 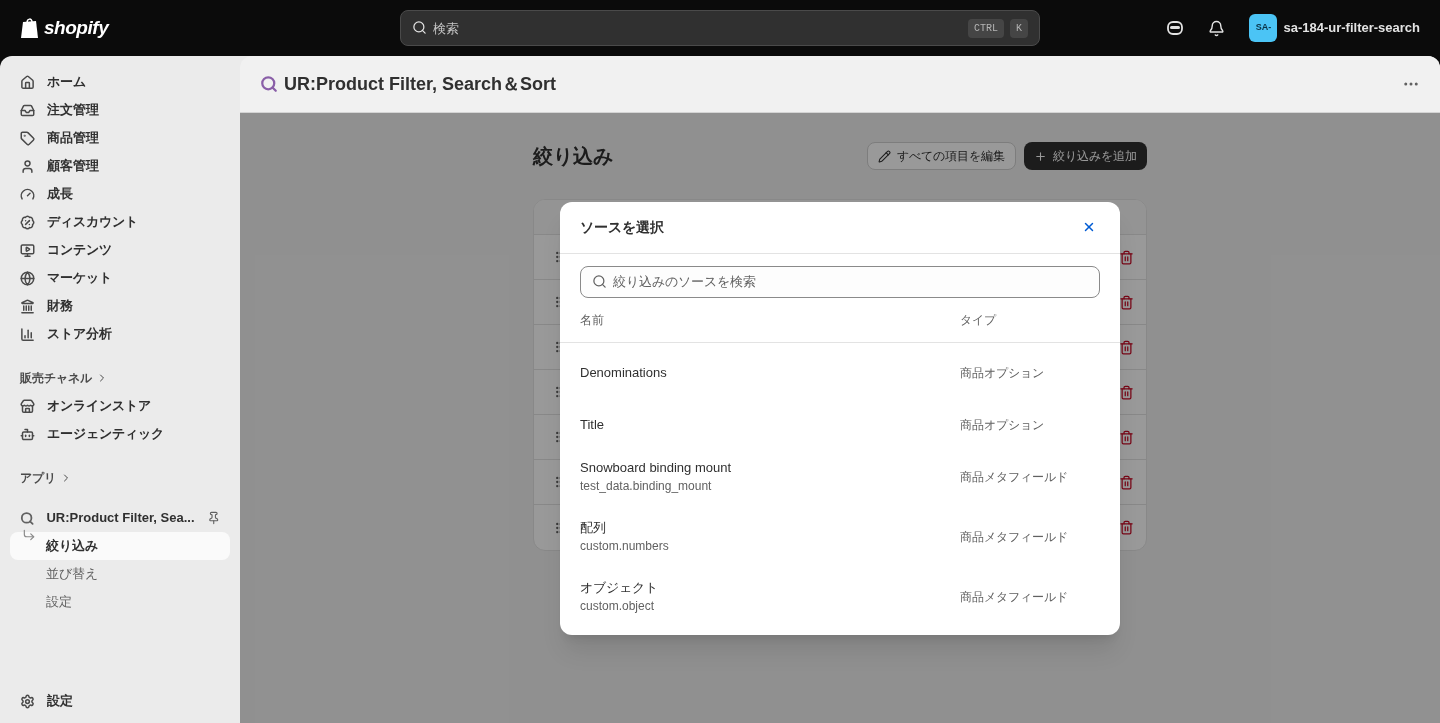 I want to click on store-avatar: SA-, so click(x=1263, y=28).